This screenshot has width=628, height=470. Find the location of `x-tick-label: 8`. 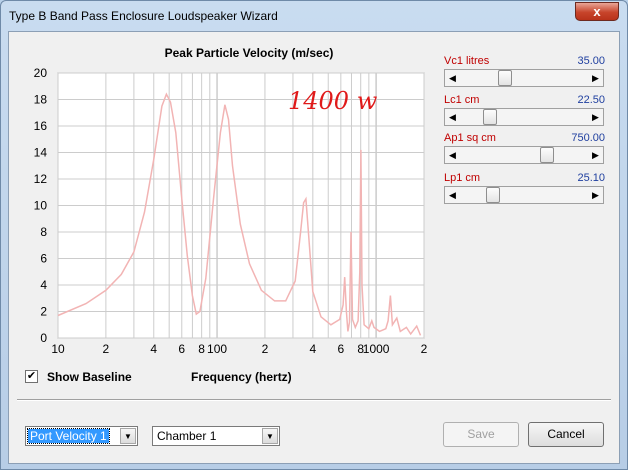

x-tick-label: 8 is located at coordinates (201, 349).